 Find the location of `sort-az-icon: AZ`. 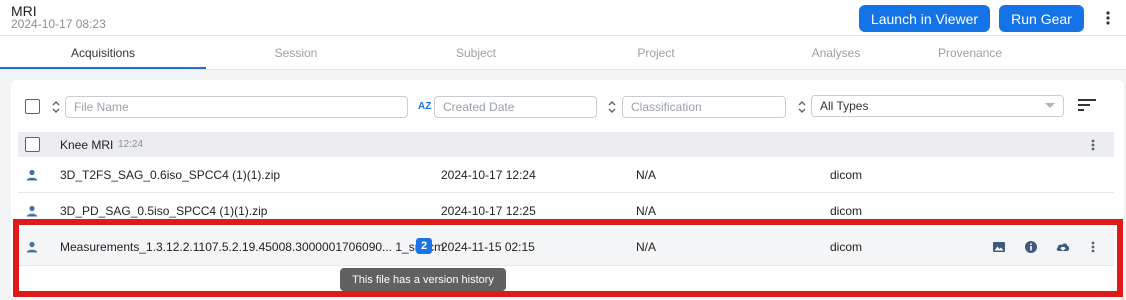

sort-az-icon: AZ is located at coordinates (424, 106).